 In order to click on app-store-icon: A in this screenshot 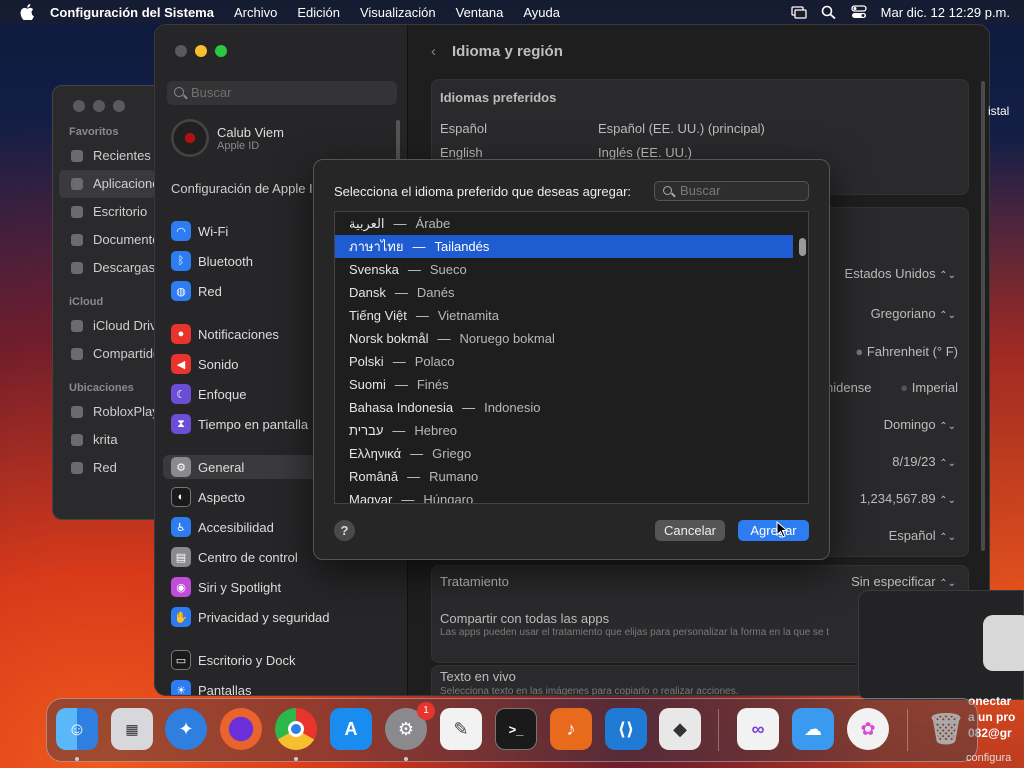, I will do `click(351, 729)`.